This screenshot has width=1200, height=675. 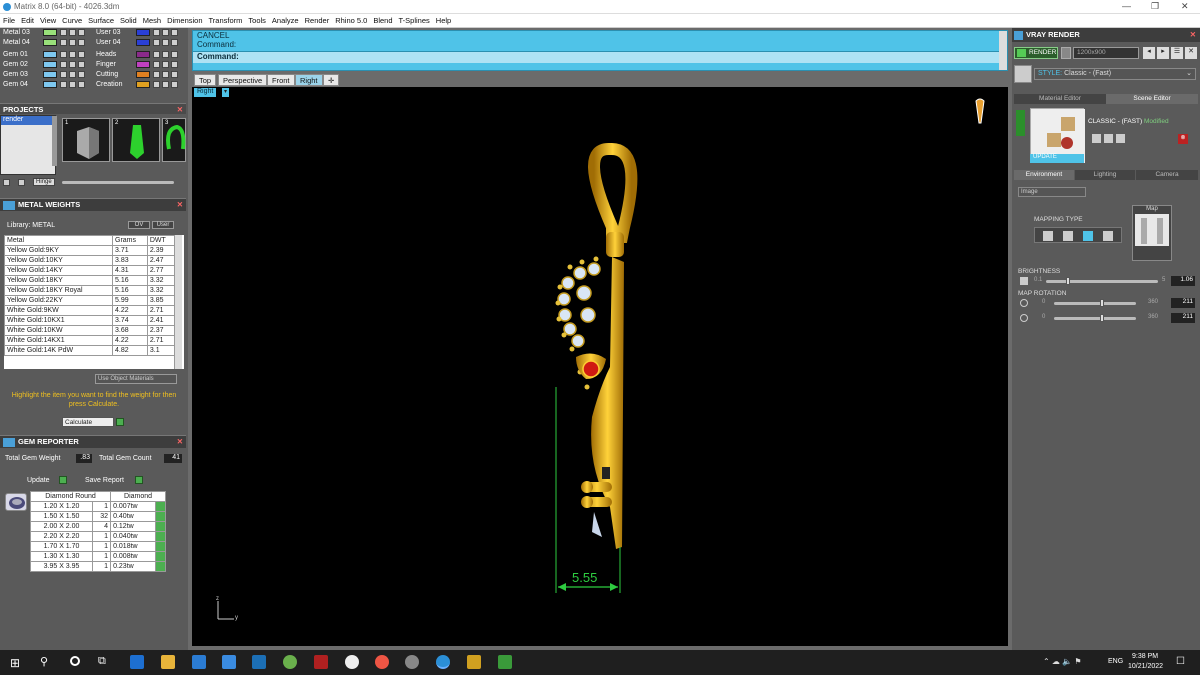 I want to click on camera-marker-icon, so click(x=980, y=111).